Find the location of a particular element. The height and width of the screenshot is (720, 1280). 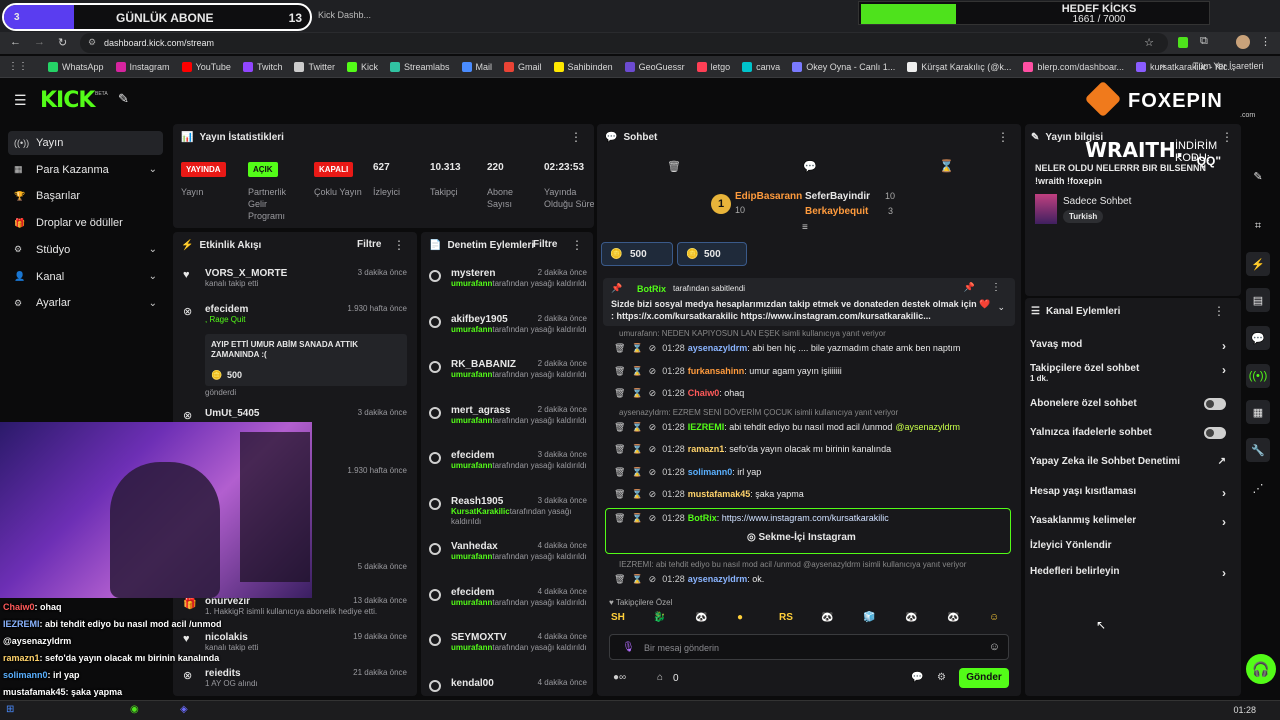

bookmark-item: Kick is located at coordinates (362, 66).